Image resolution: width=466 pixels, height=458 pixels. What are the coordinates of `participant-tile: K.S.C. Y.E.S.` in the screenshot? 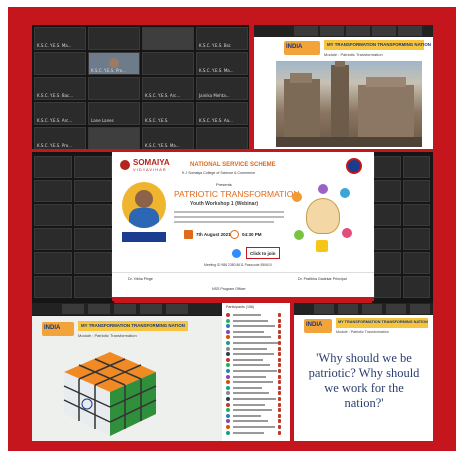 It's located at (168, 113).